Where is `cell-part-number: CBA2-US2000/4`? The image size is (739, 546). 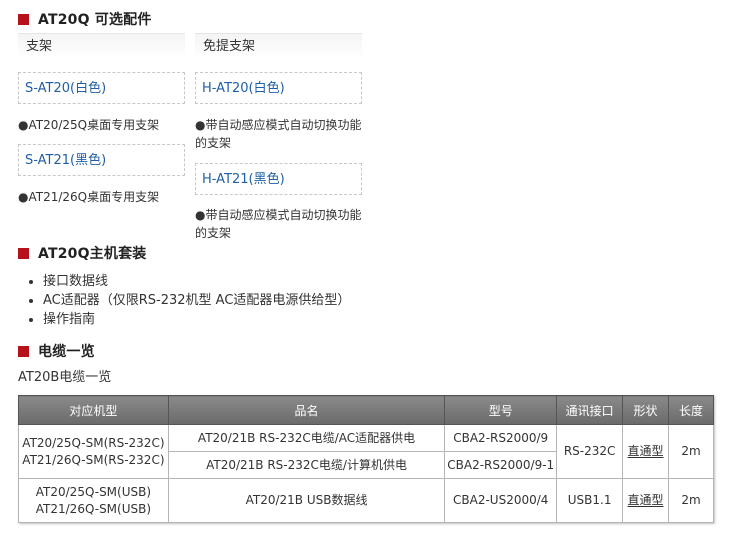
cell-part-number: CBA2-US2000/4 is located at coordinates (501, 500).